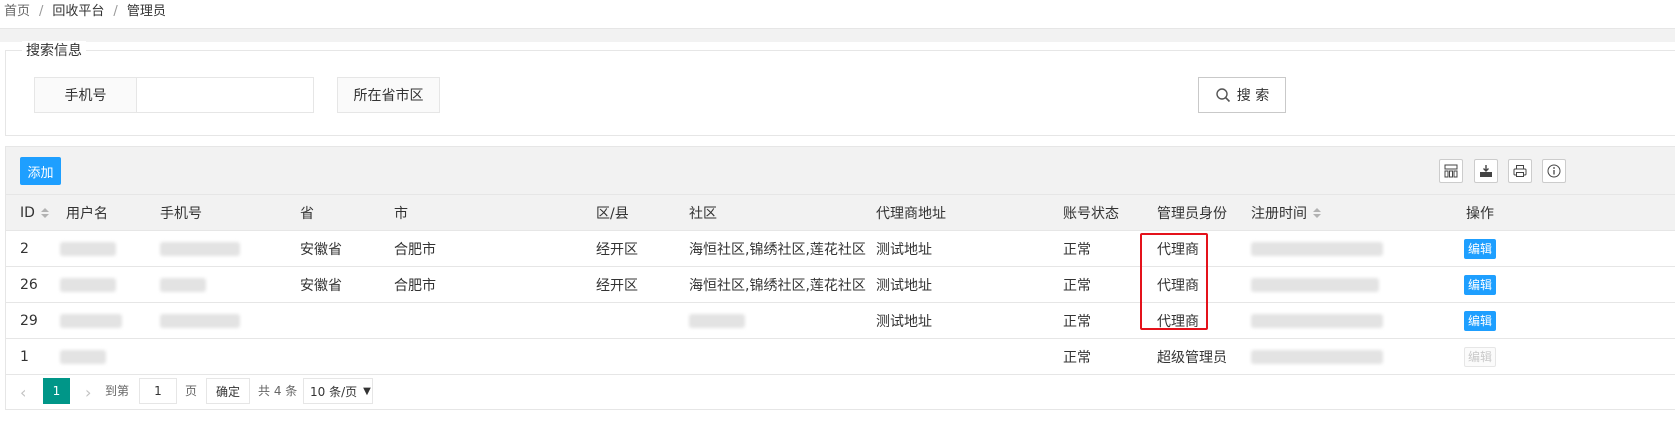 The image size is (1675, 439). I want to click on col-community: 社区, so click(703, 213).